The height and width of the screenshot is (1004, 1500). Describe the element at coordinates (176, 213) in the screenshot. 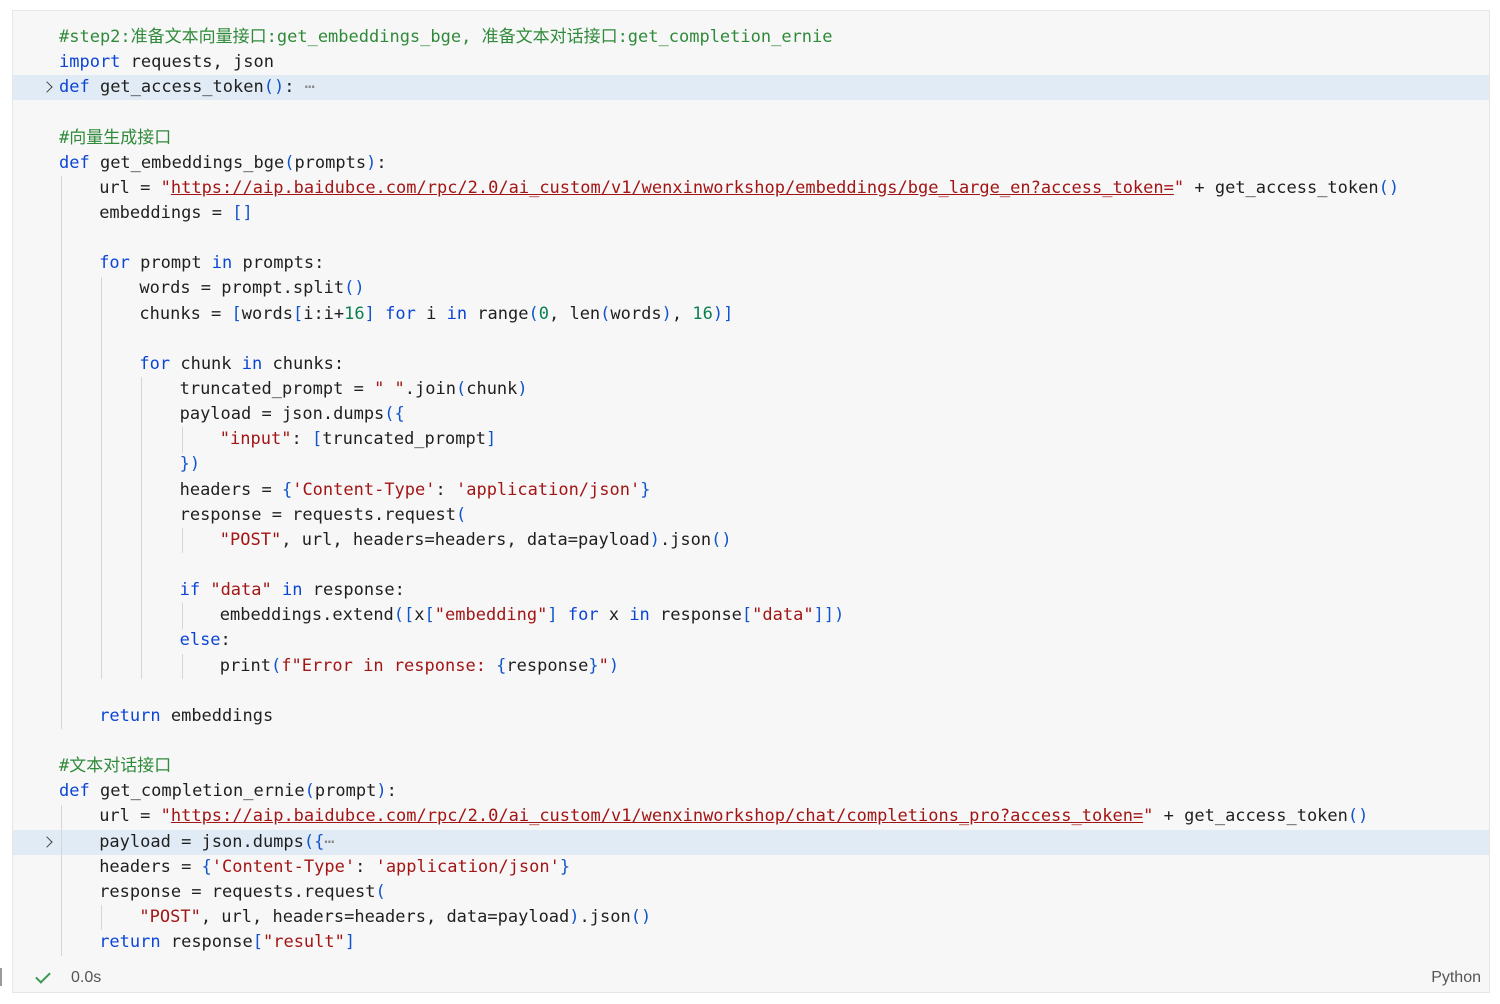

I see `code-line-text: embeddings = []` at that location.